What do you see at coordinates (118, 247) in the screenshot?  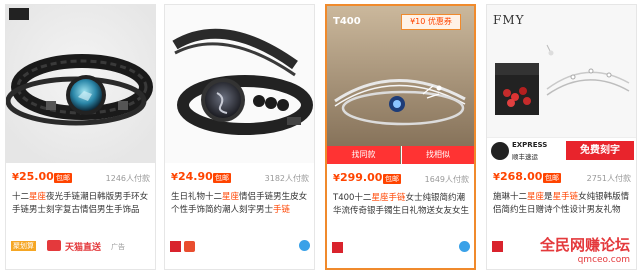 I see `ad-label: 广告` at bounding box center [118, 247].